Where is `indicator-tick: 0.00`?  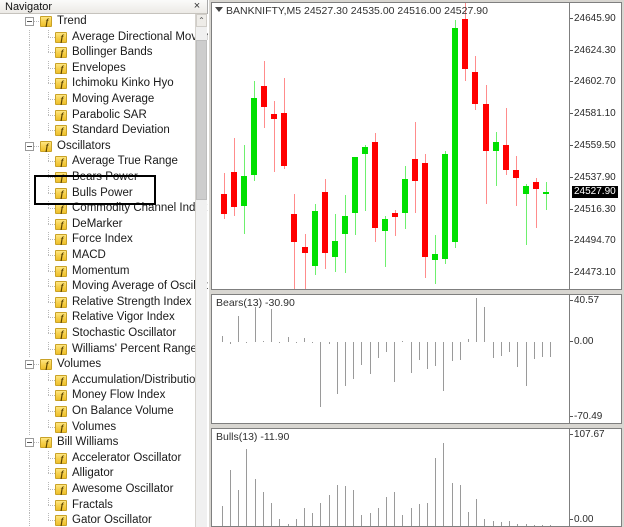
indicator-tick: 0.00 is located at coordinates (581, 341).